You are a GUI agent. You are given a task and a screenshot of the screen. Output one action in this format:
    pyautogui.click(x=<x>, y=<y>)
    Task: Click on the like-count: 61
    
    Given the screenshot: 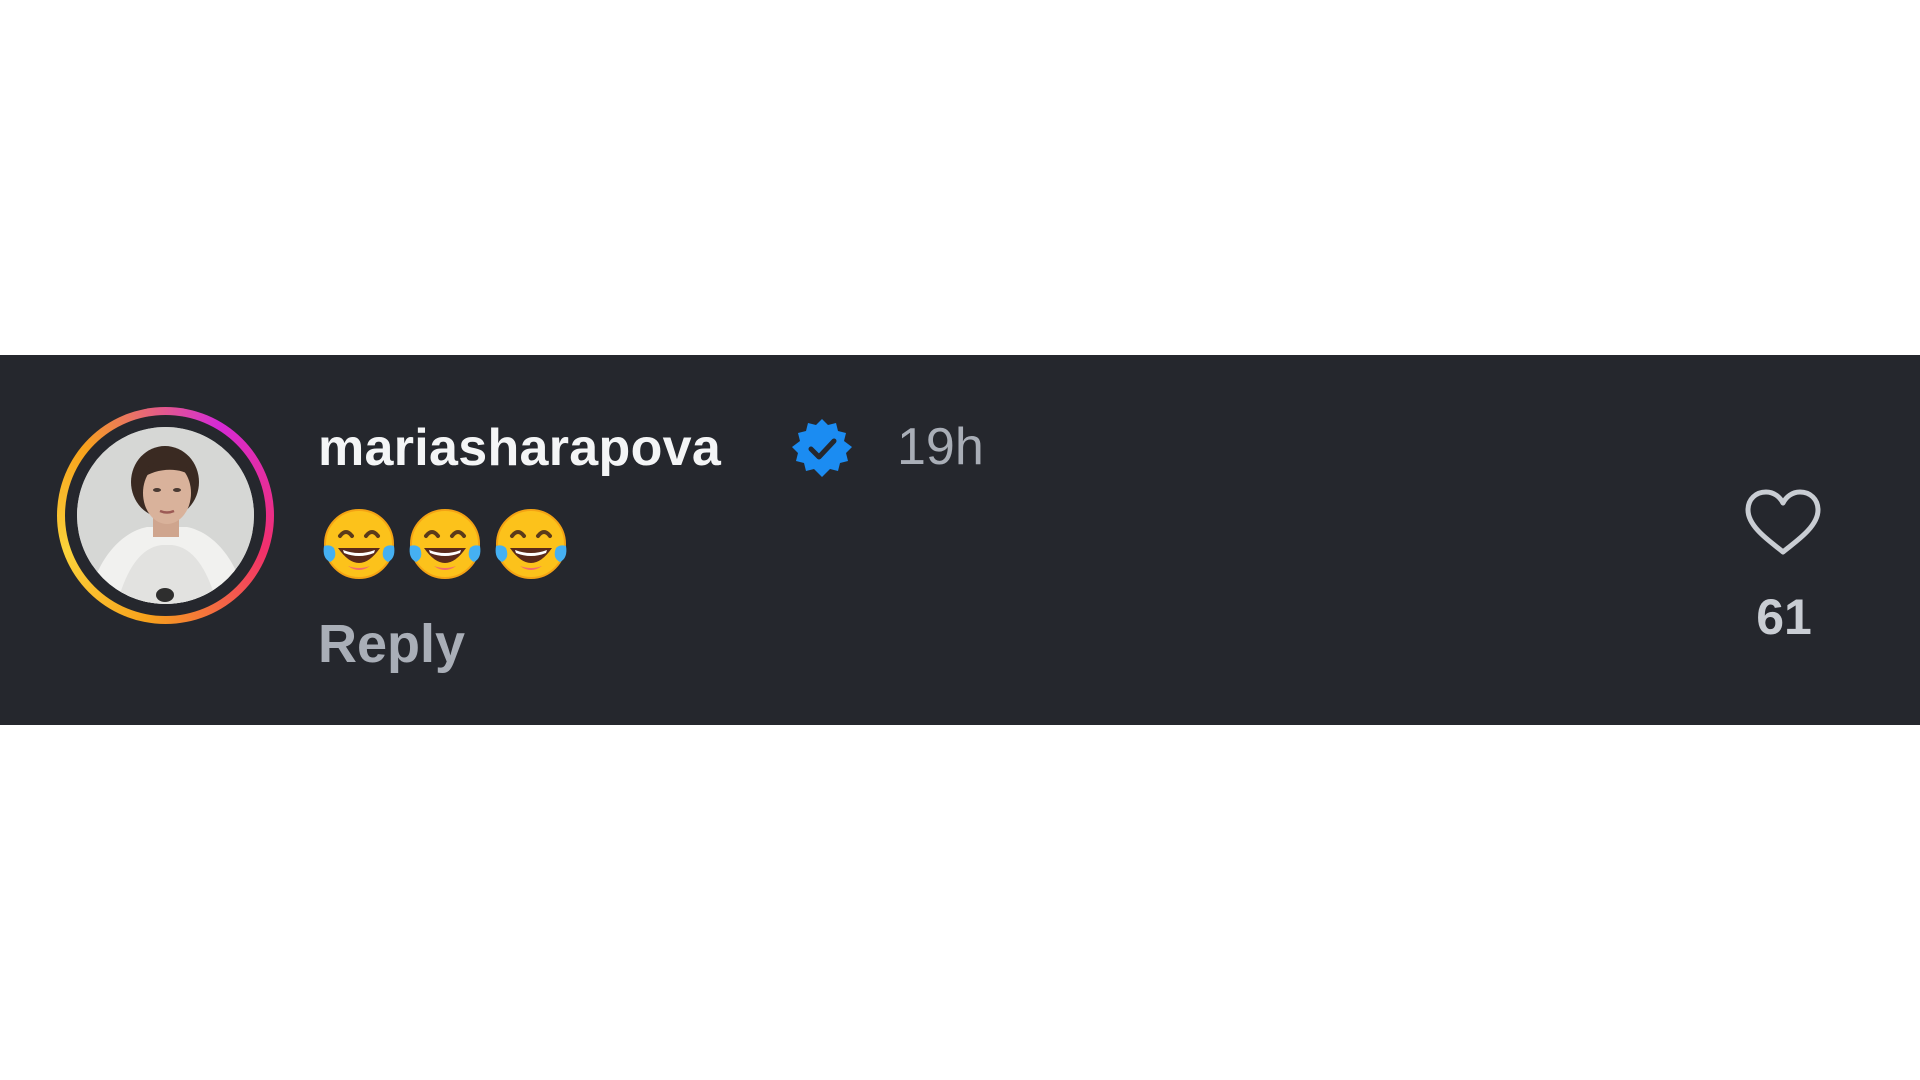 What is the action you would take?
    pyautogui.click(x=1784, y=617)
    